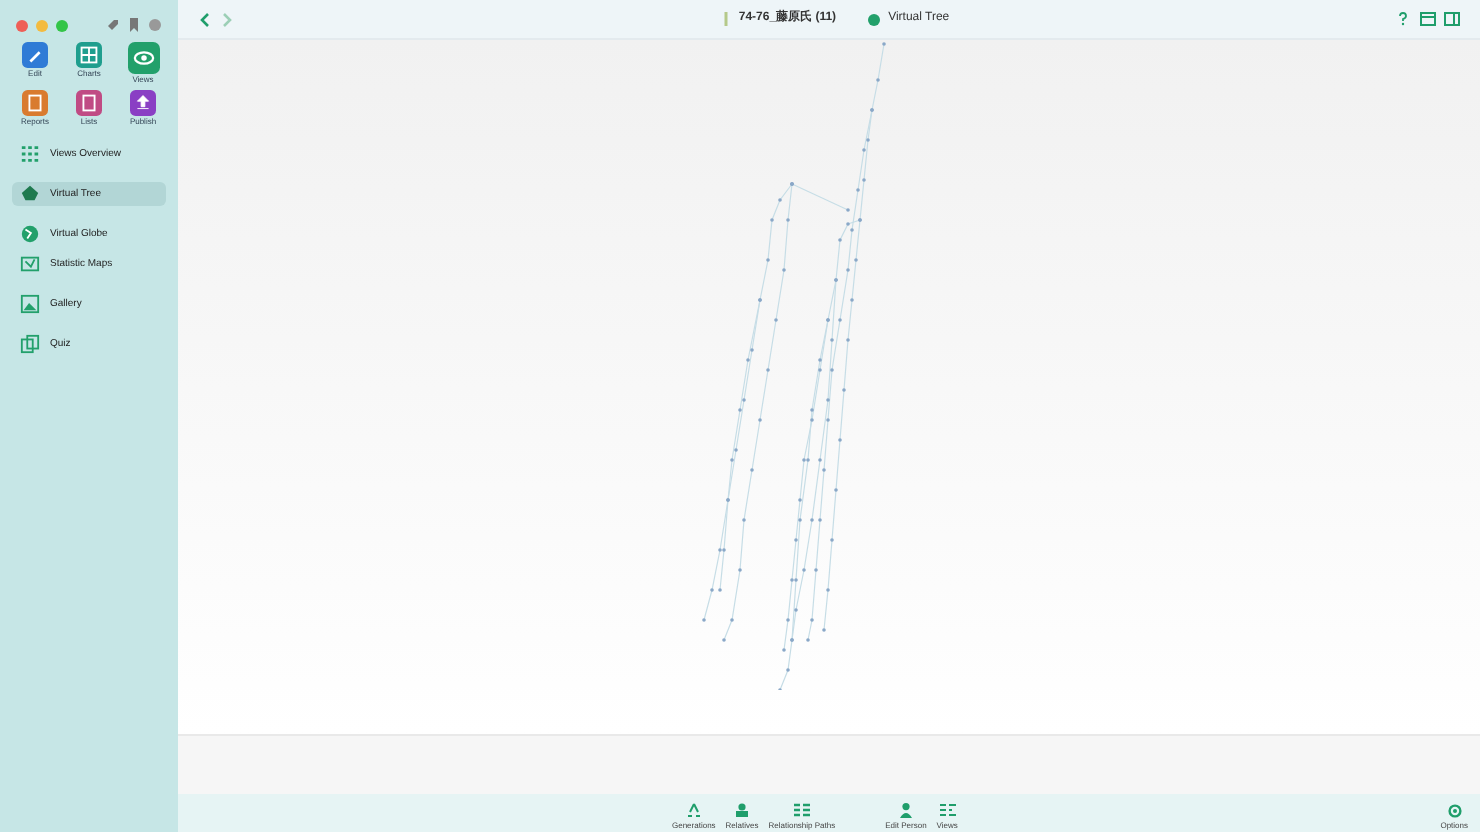 The image size is (1480, 832). What do you see at coordinates (204, 19) in the screenshot?
I see `back-icon` at bounding box center [204, 19].